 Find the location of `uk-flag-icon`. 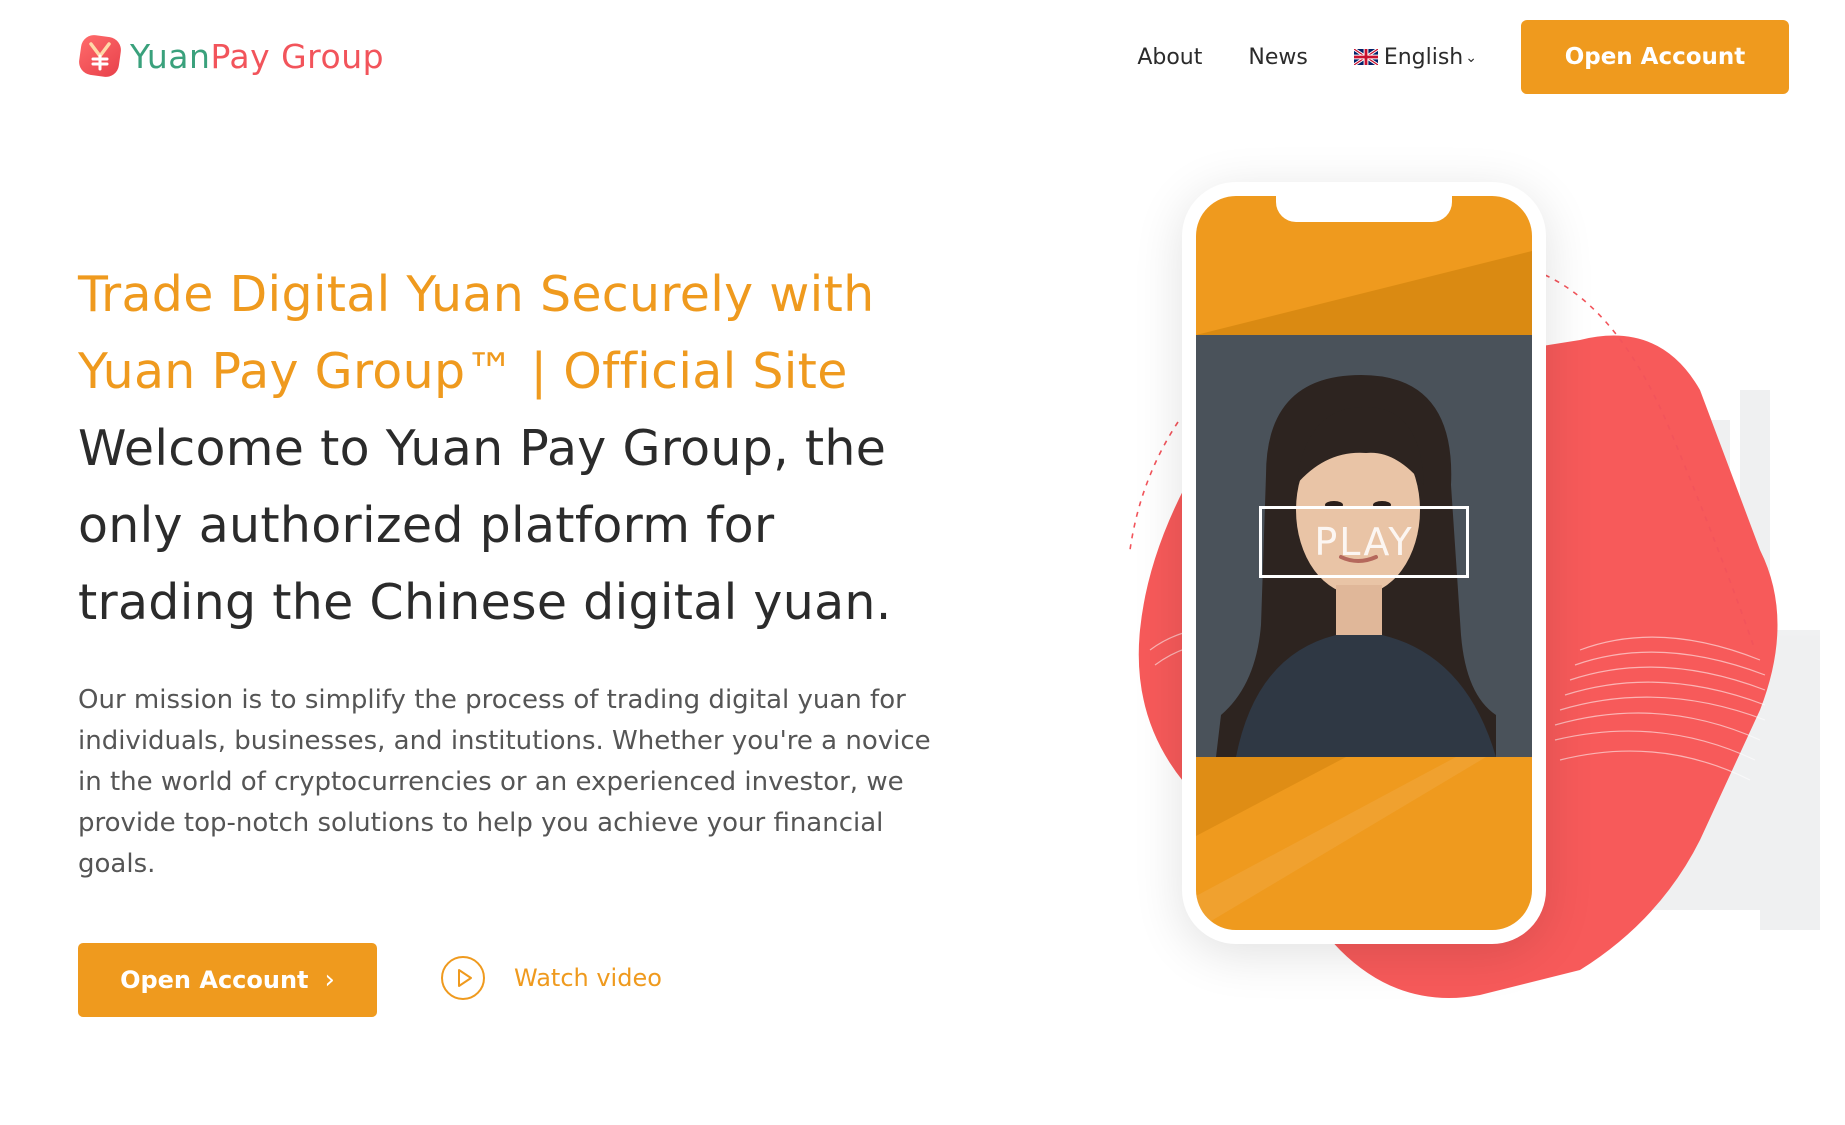

uk-flag-icon is located at coordinates (1365, 57).